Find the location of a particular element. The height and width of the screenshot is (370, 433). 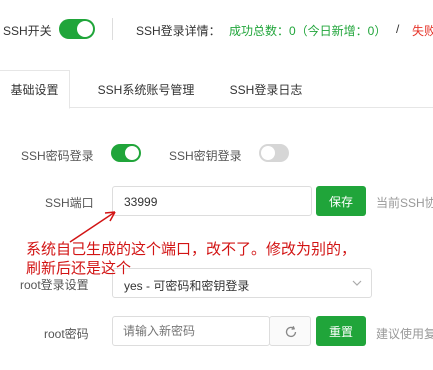

annotation-text-line2: 刷新后还是这个 is located at coordinates (79, 268).